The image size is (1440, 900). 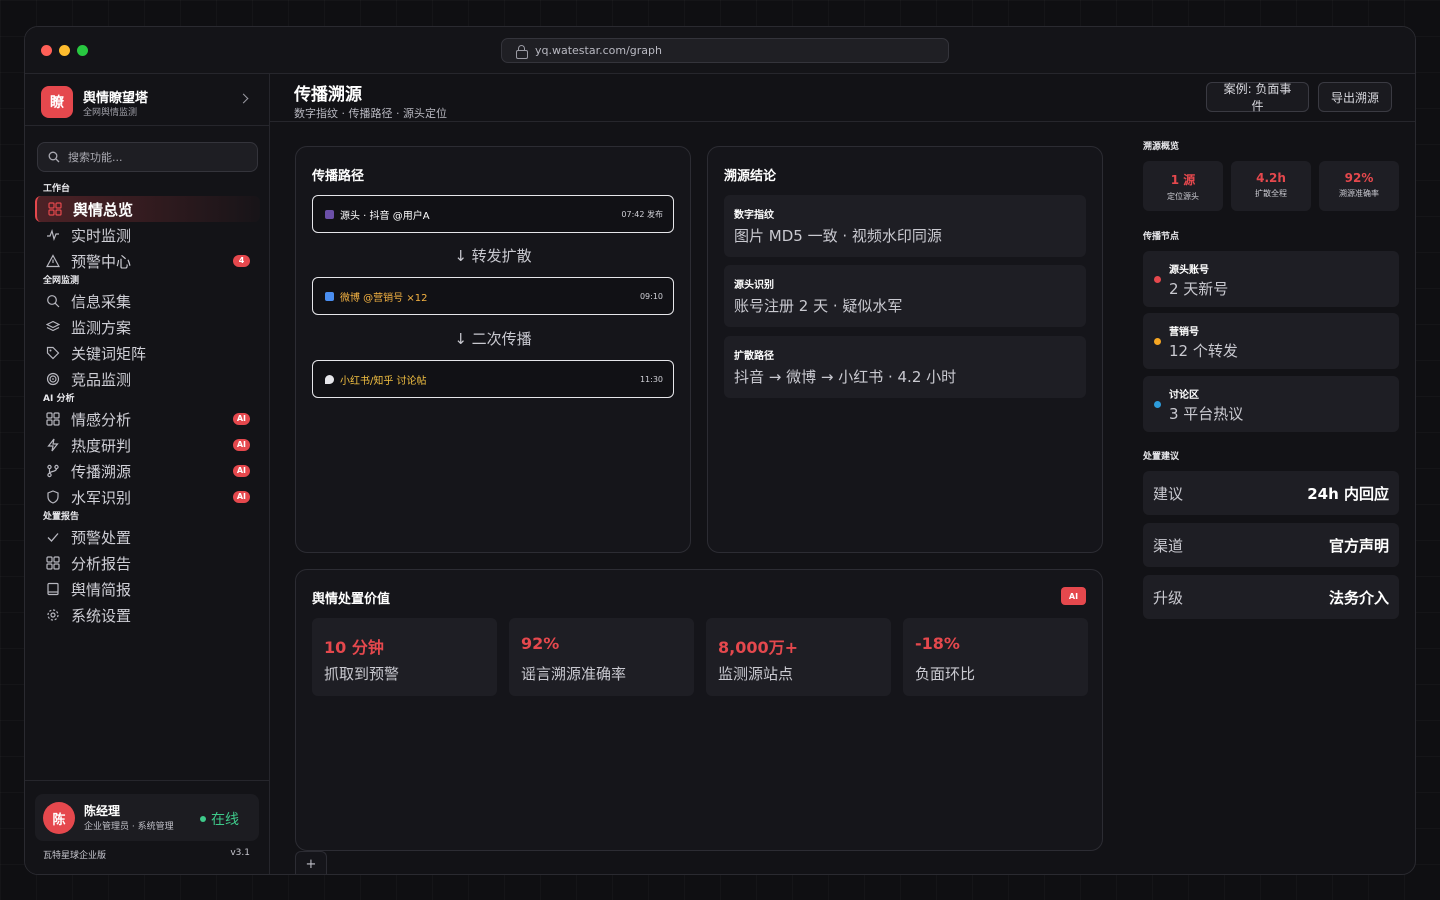 What do you see at coordinates (725, 50) in the screenshot?
I see `address-bar: yq.watestar.com/graph` at bounding box center [725, 50].